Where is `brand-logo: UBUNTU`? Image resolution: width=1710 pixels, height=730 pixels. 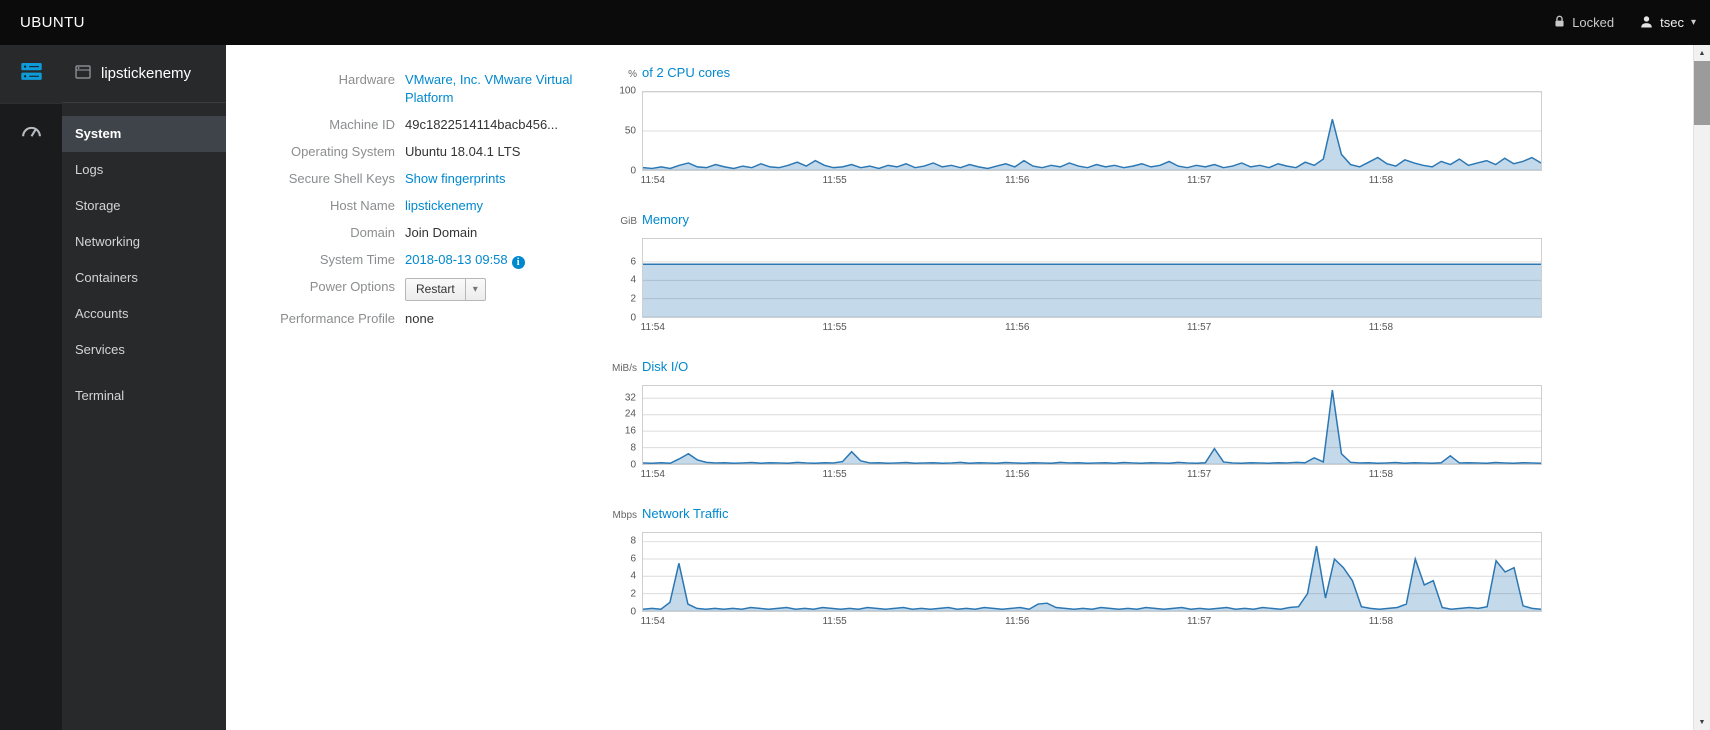
brand-logo: UBUNTU is located at coordinates (52, 22).